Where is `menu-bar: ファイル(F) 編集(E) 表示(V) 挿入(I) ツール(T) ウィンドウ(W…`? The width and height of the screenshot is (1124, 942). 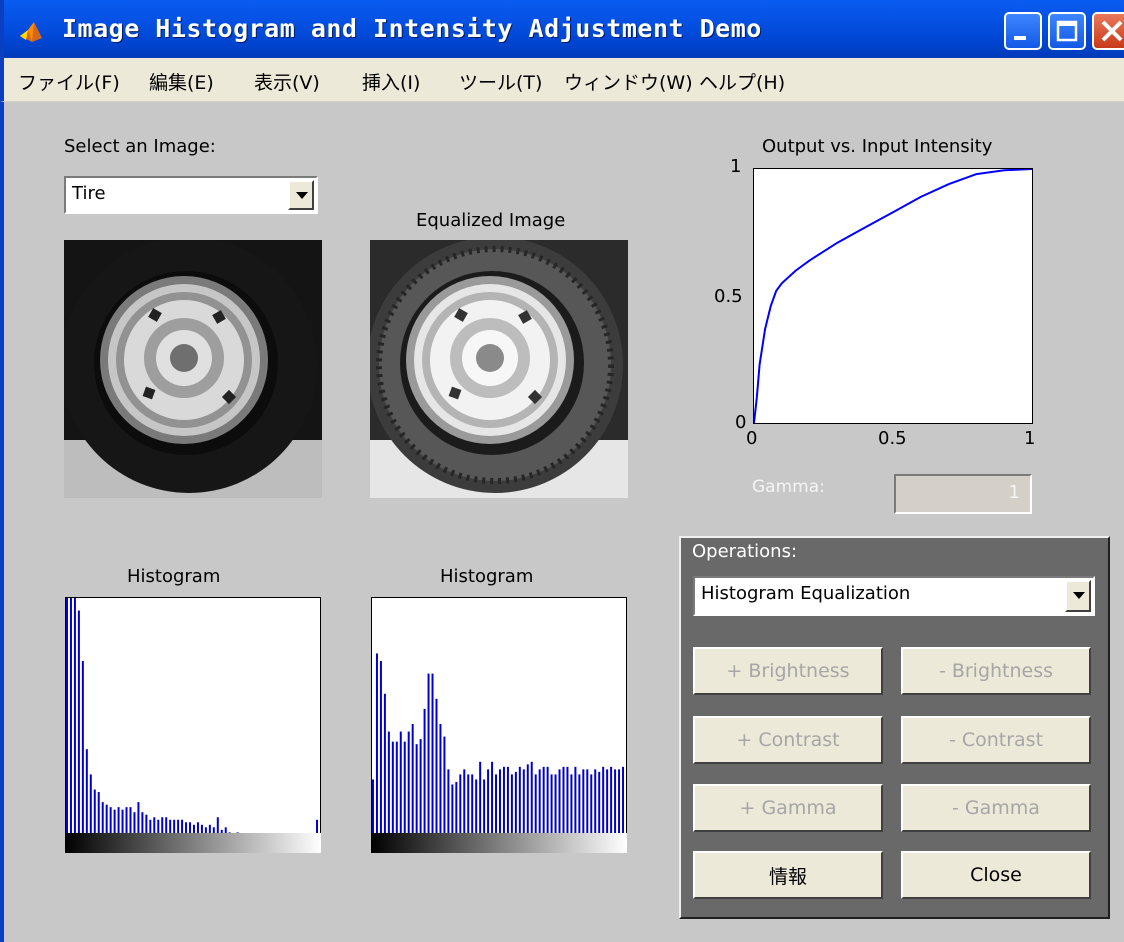
menu-bar: ファイル(F) 編集(E) 表示(V) 挿入(I) ツール(T) ウィンドウ(W… is located at coordinates (562, 80).